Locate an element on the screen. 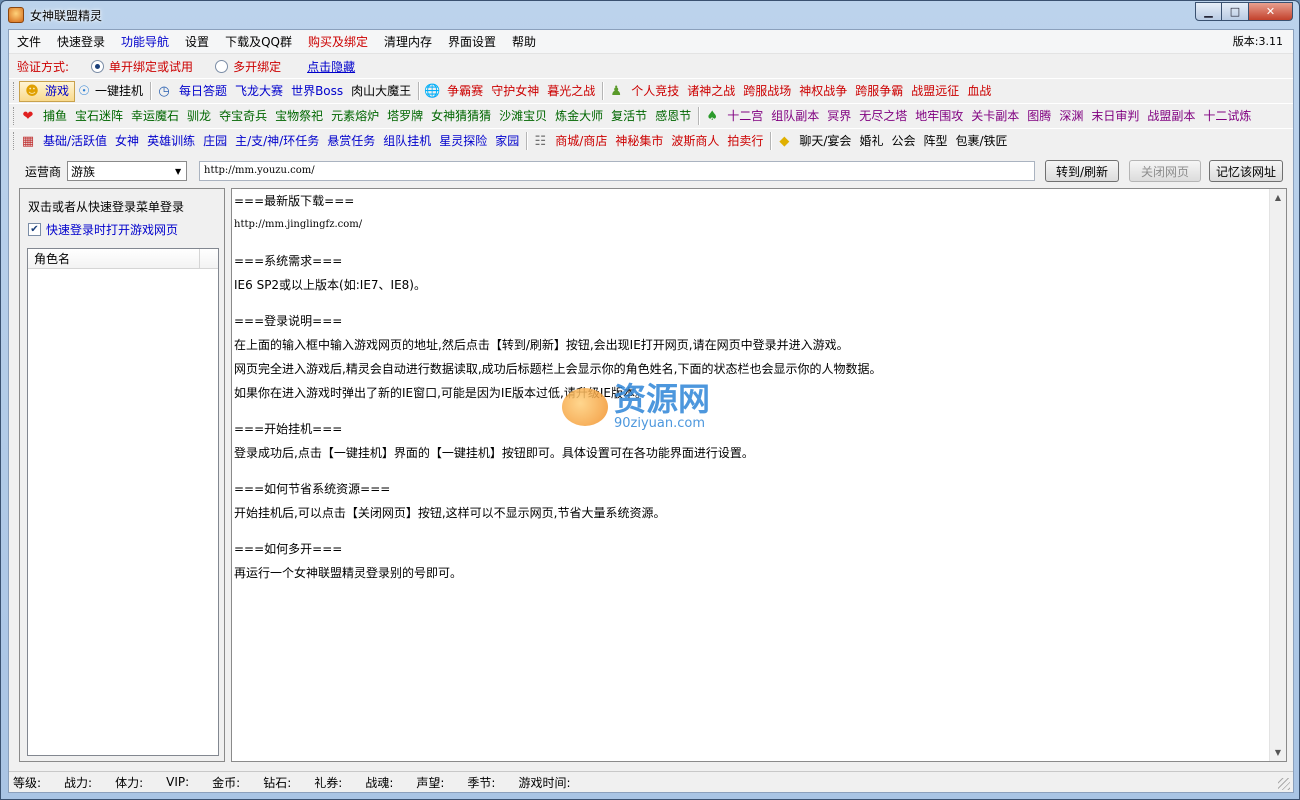 This screenshot has height=800, width=1300. toolbar-item: 幸运魔石 is located at coordinates (155, 116).